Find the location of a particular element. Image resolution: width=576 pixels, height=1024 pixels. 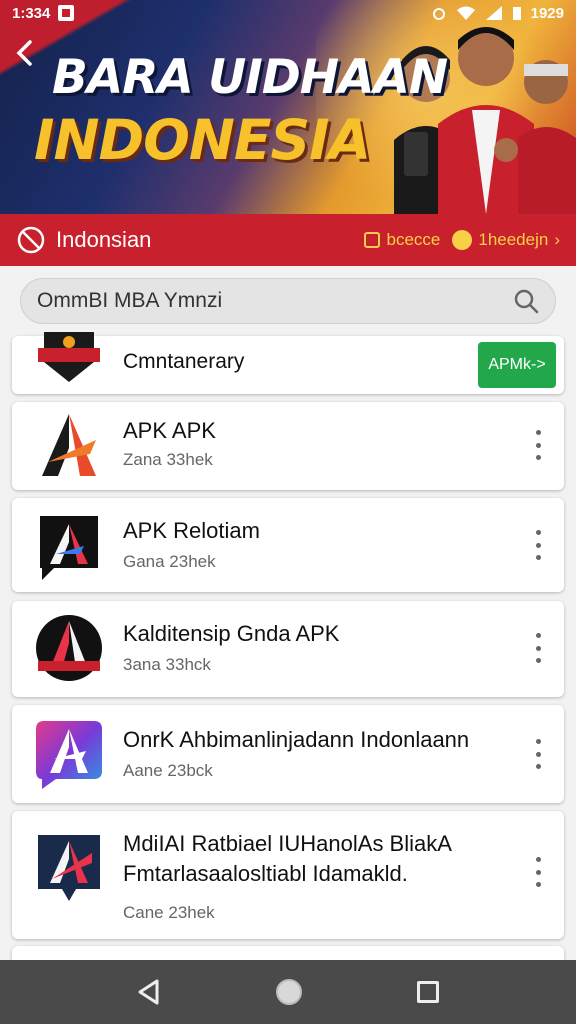

home-icon is located at coordinates (288, 992).